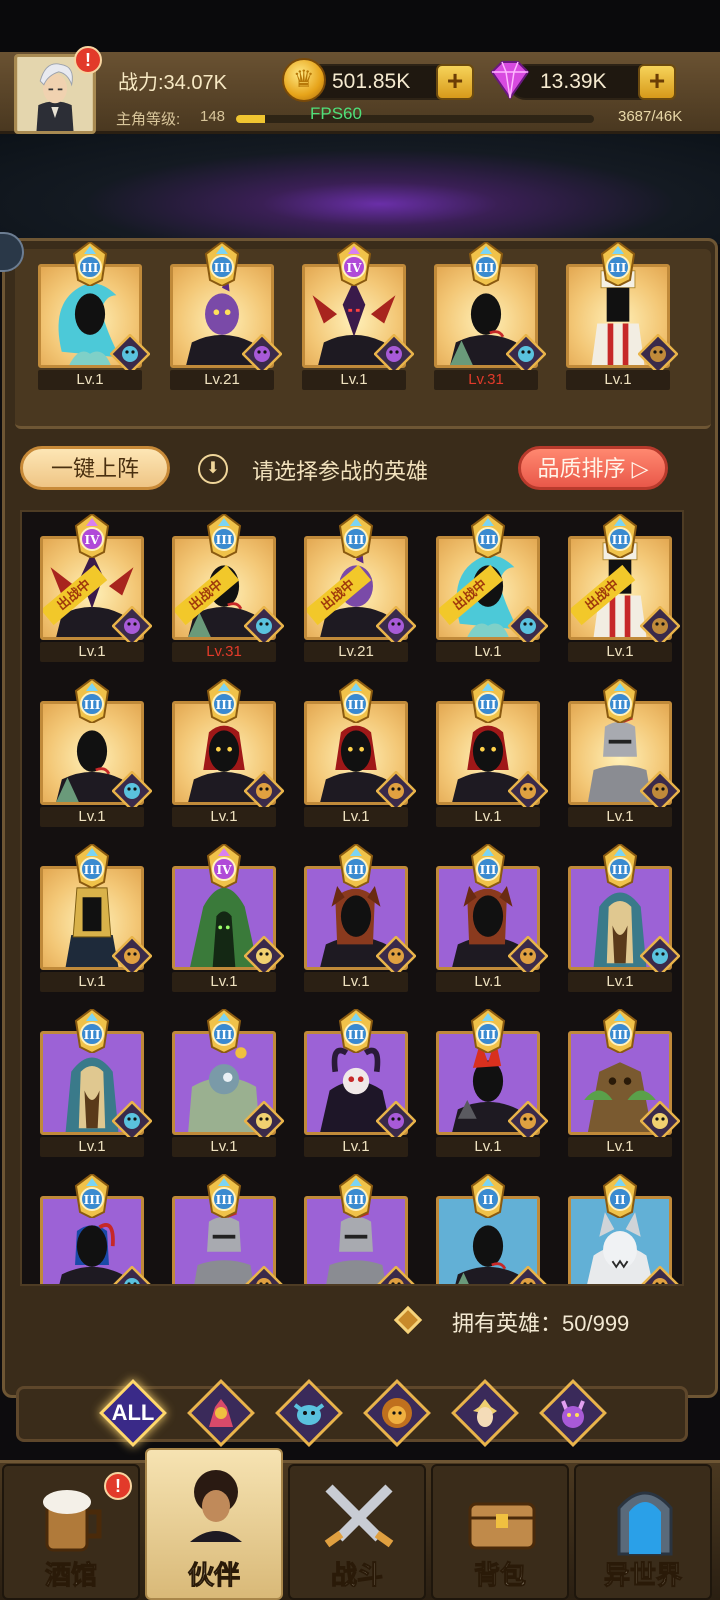 This screenshot has height=1600, width=720. I want to click on filter-elf-faction, so click(485, 1413).